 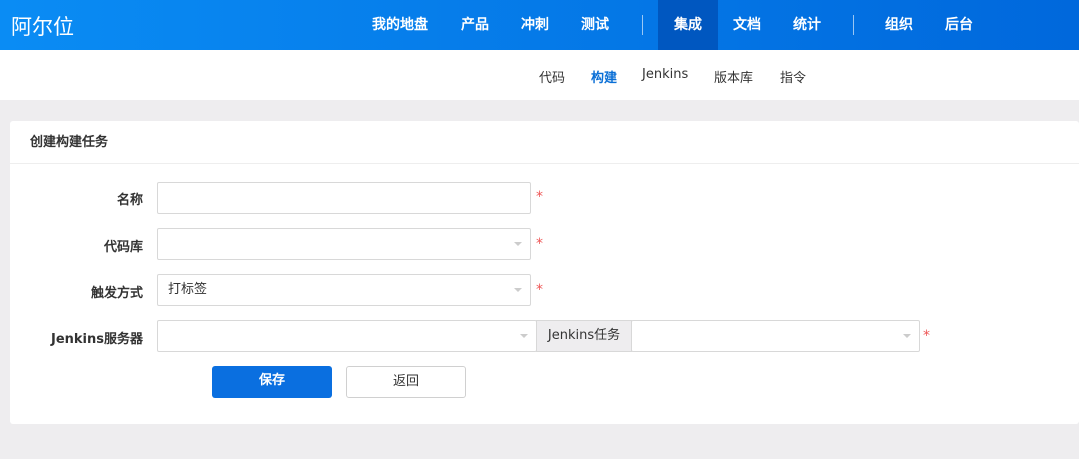 I want to click on panel-title: 创建构建任务, so click(x=544, y=142).